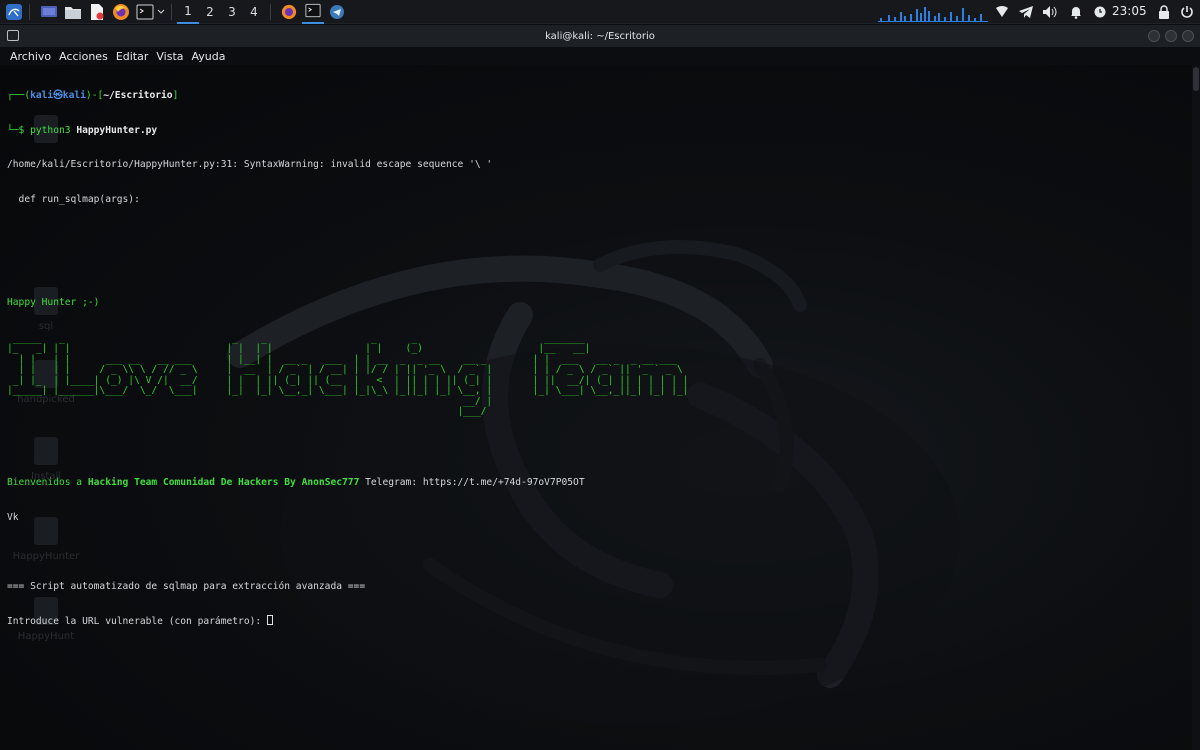 This screenshot has width=1200, height=750. Describe the element at coordinates (1026, 12) in the screenshot. I see `telegram-tray-icon` at that location.